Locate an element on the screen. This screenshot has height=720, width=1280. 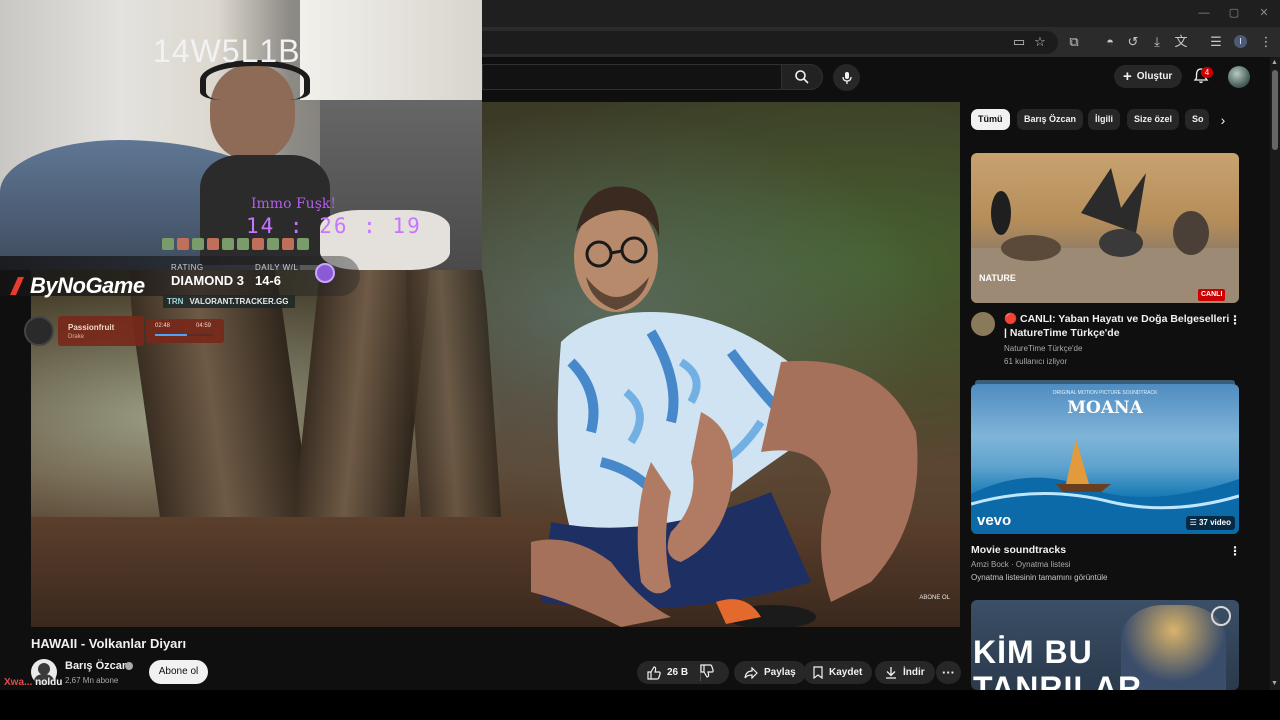
rank-emblem-icon is located at coordinates (325, 273).